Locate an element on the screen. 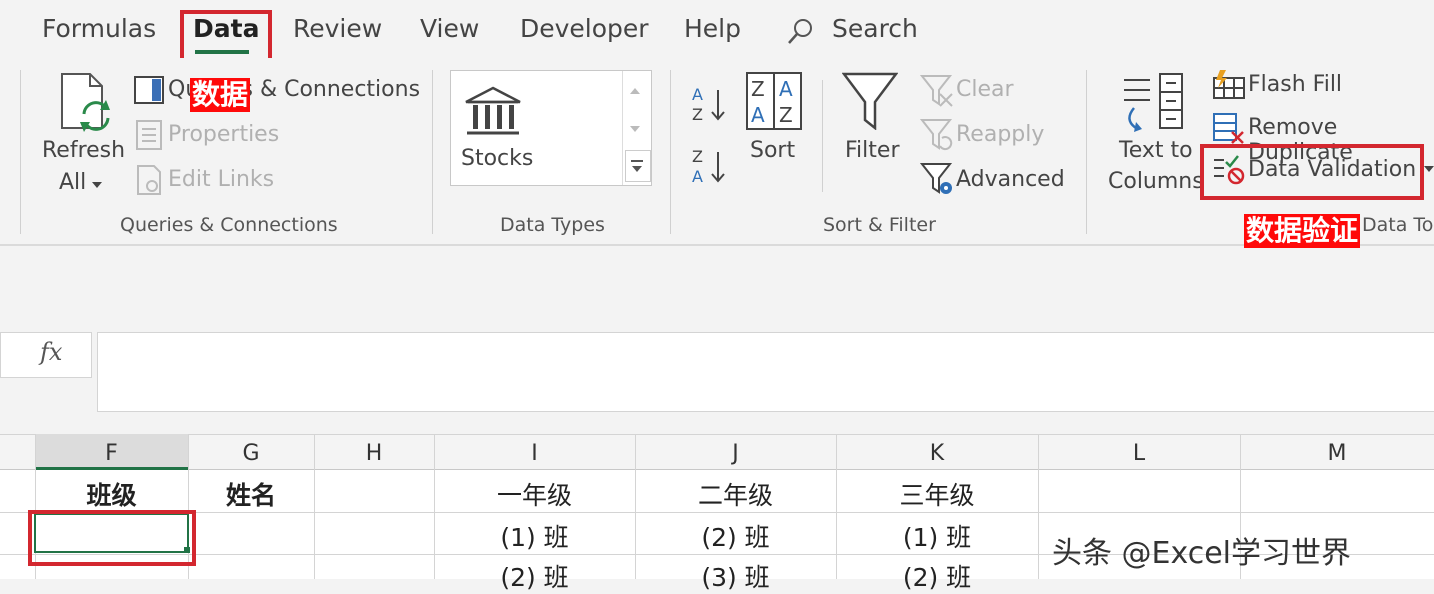 The height and width of the screenshot is (594, 1434). stocks-button: Stocks is located at coordinates (497, 158).